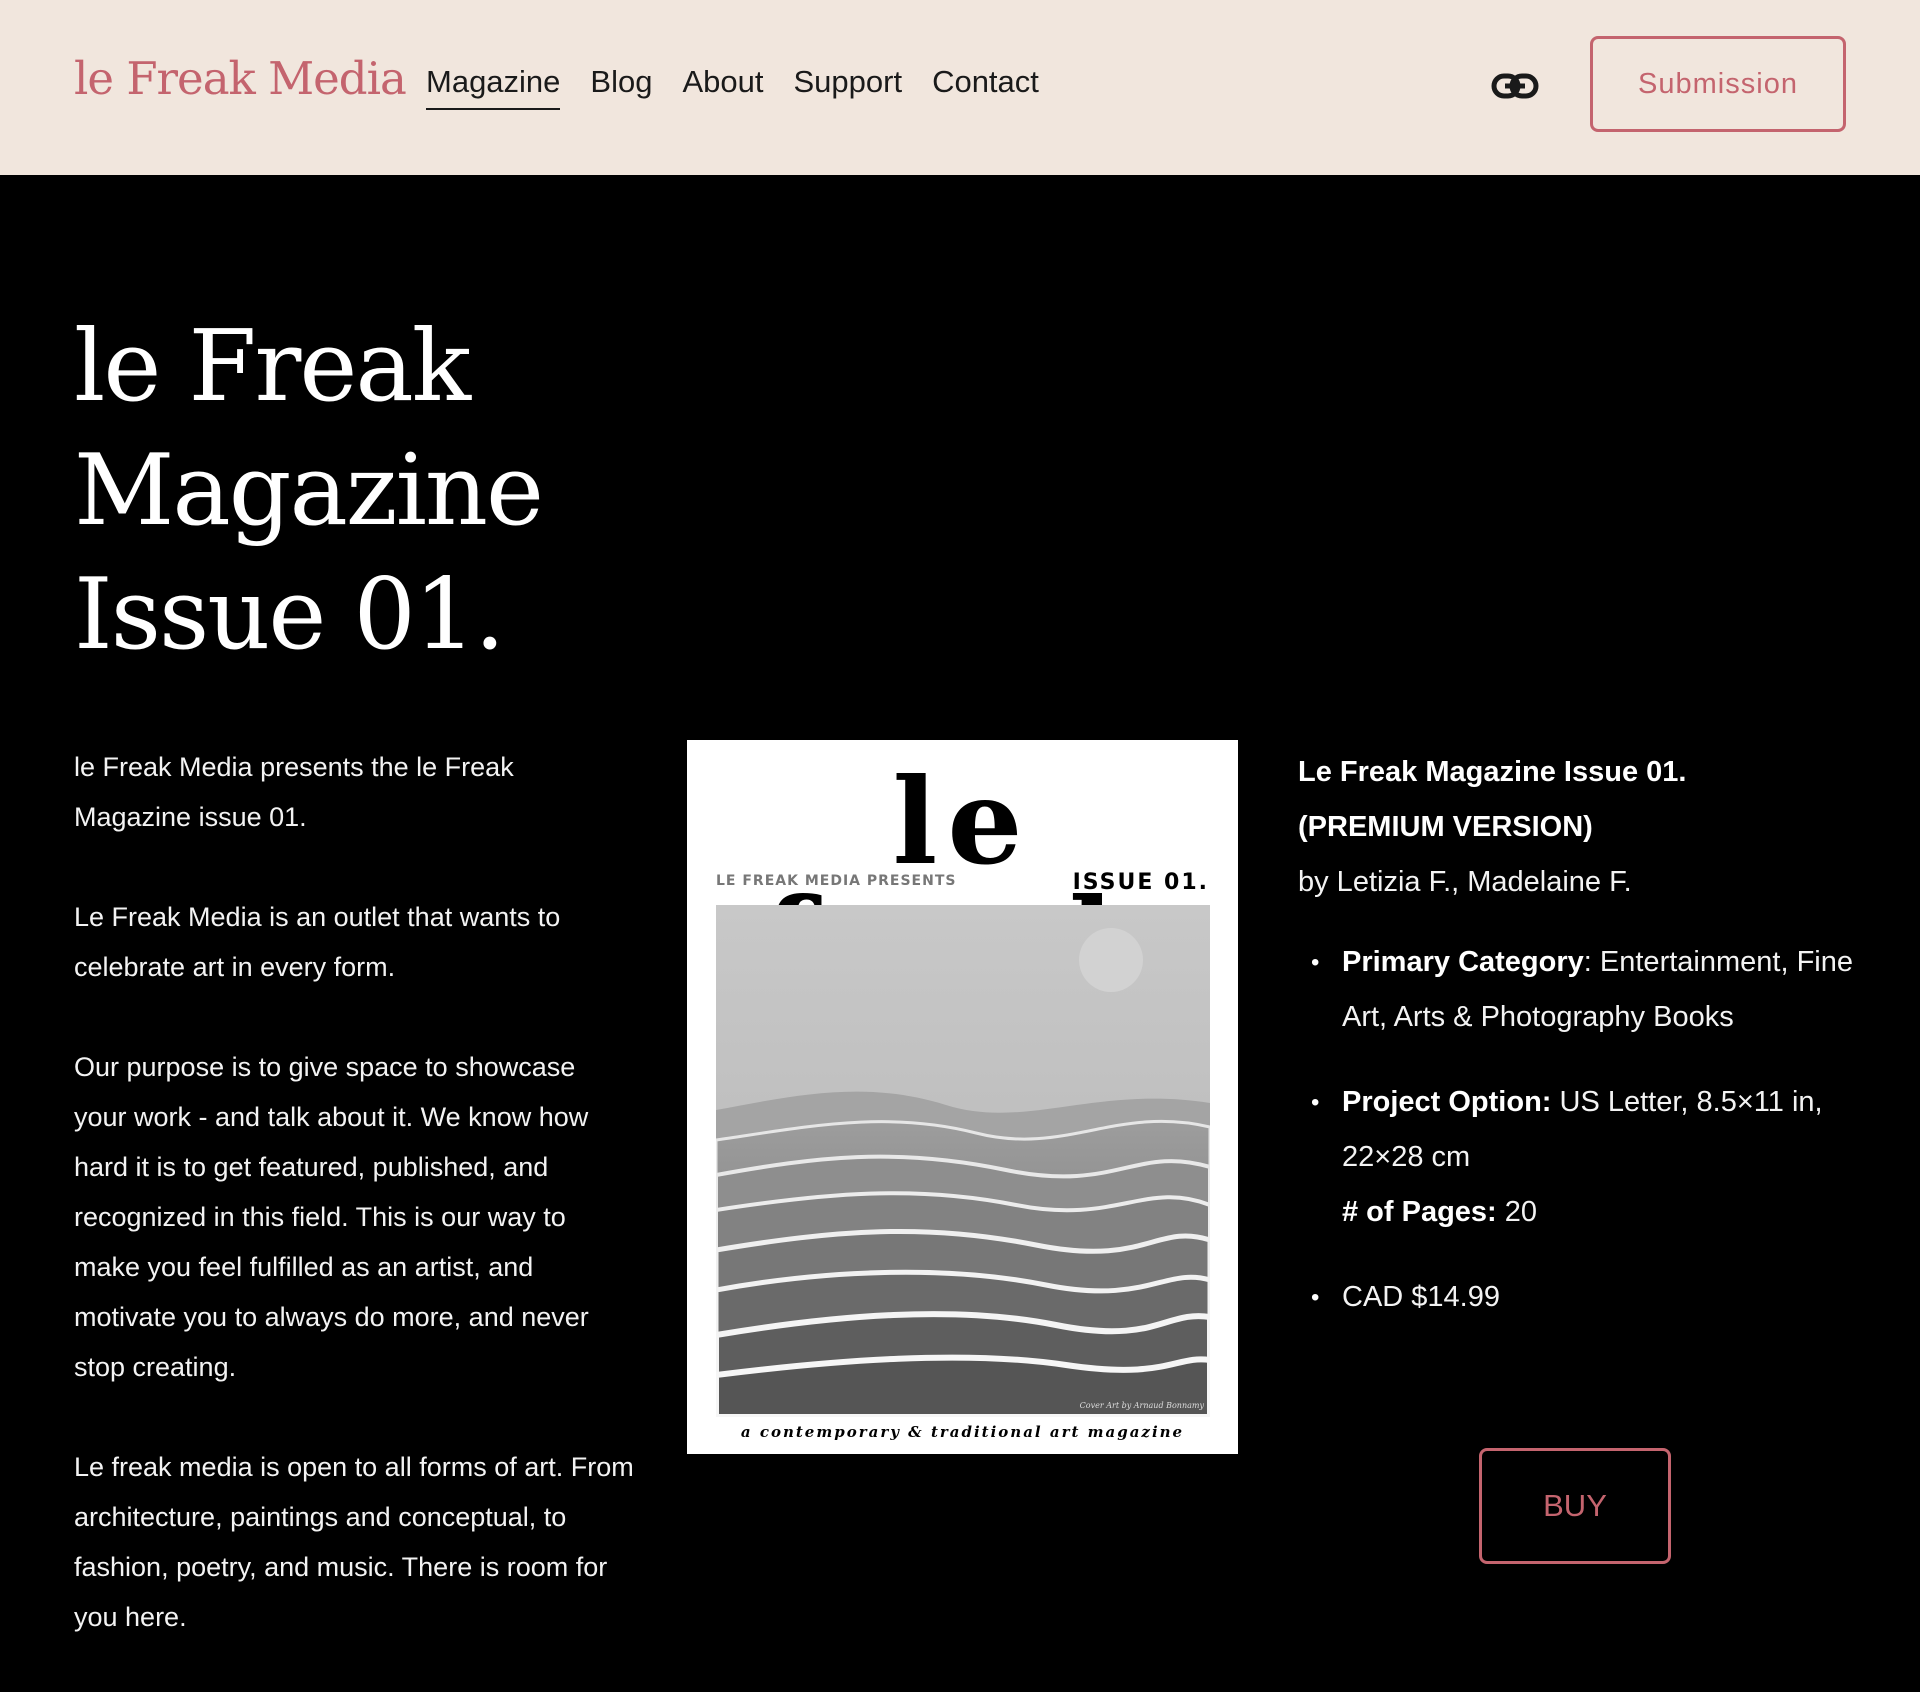  What do you see at coordinates (1445, 827) in the screenshot?
I see `product-title-line: (PREMIUM VERSION)` at bounding box center [1445, 827].